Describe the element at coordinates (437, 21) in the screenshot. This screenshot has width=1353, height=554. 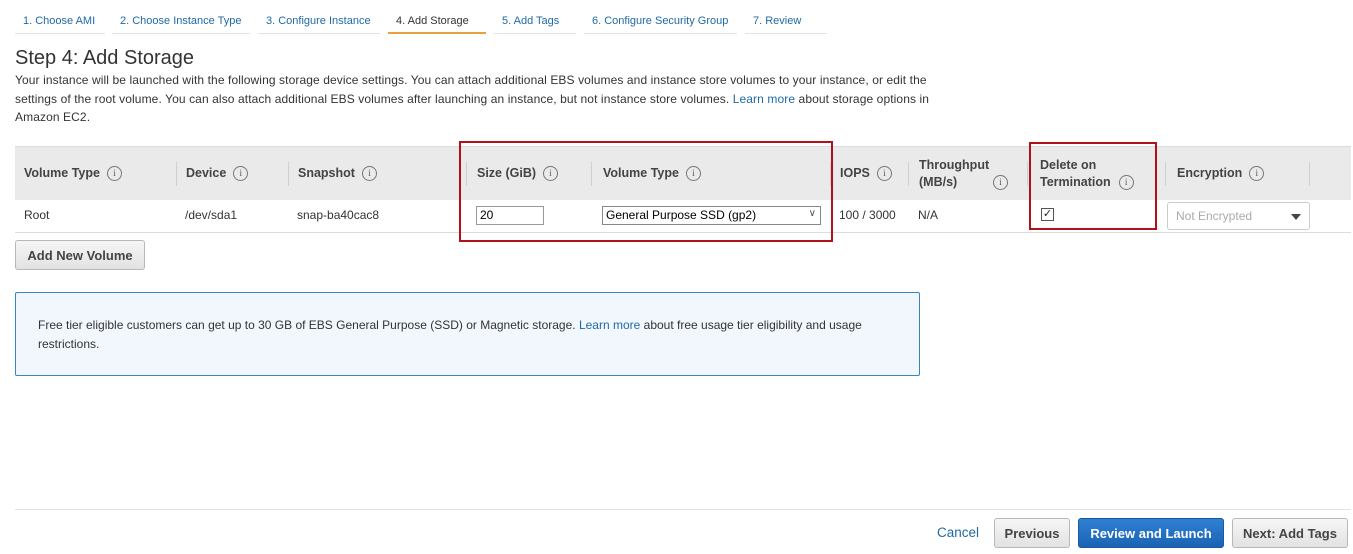
I see `tab-add-storage: 4. Add Storage` at that location.